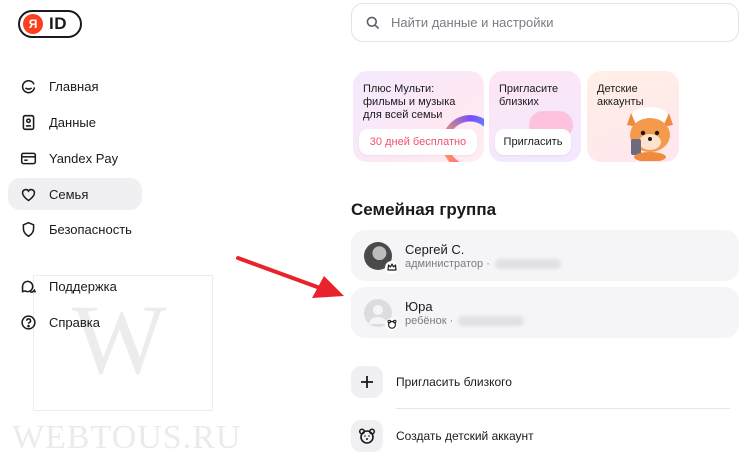  Describe the element at coordinates (119, 339) in the screenshot. I see `watermark-letter: W` at that location.